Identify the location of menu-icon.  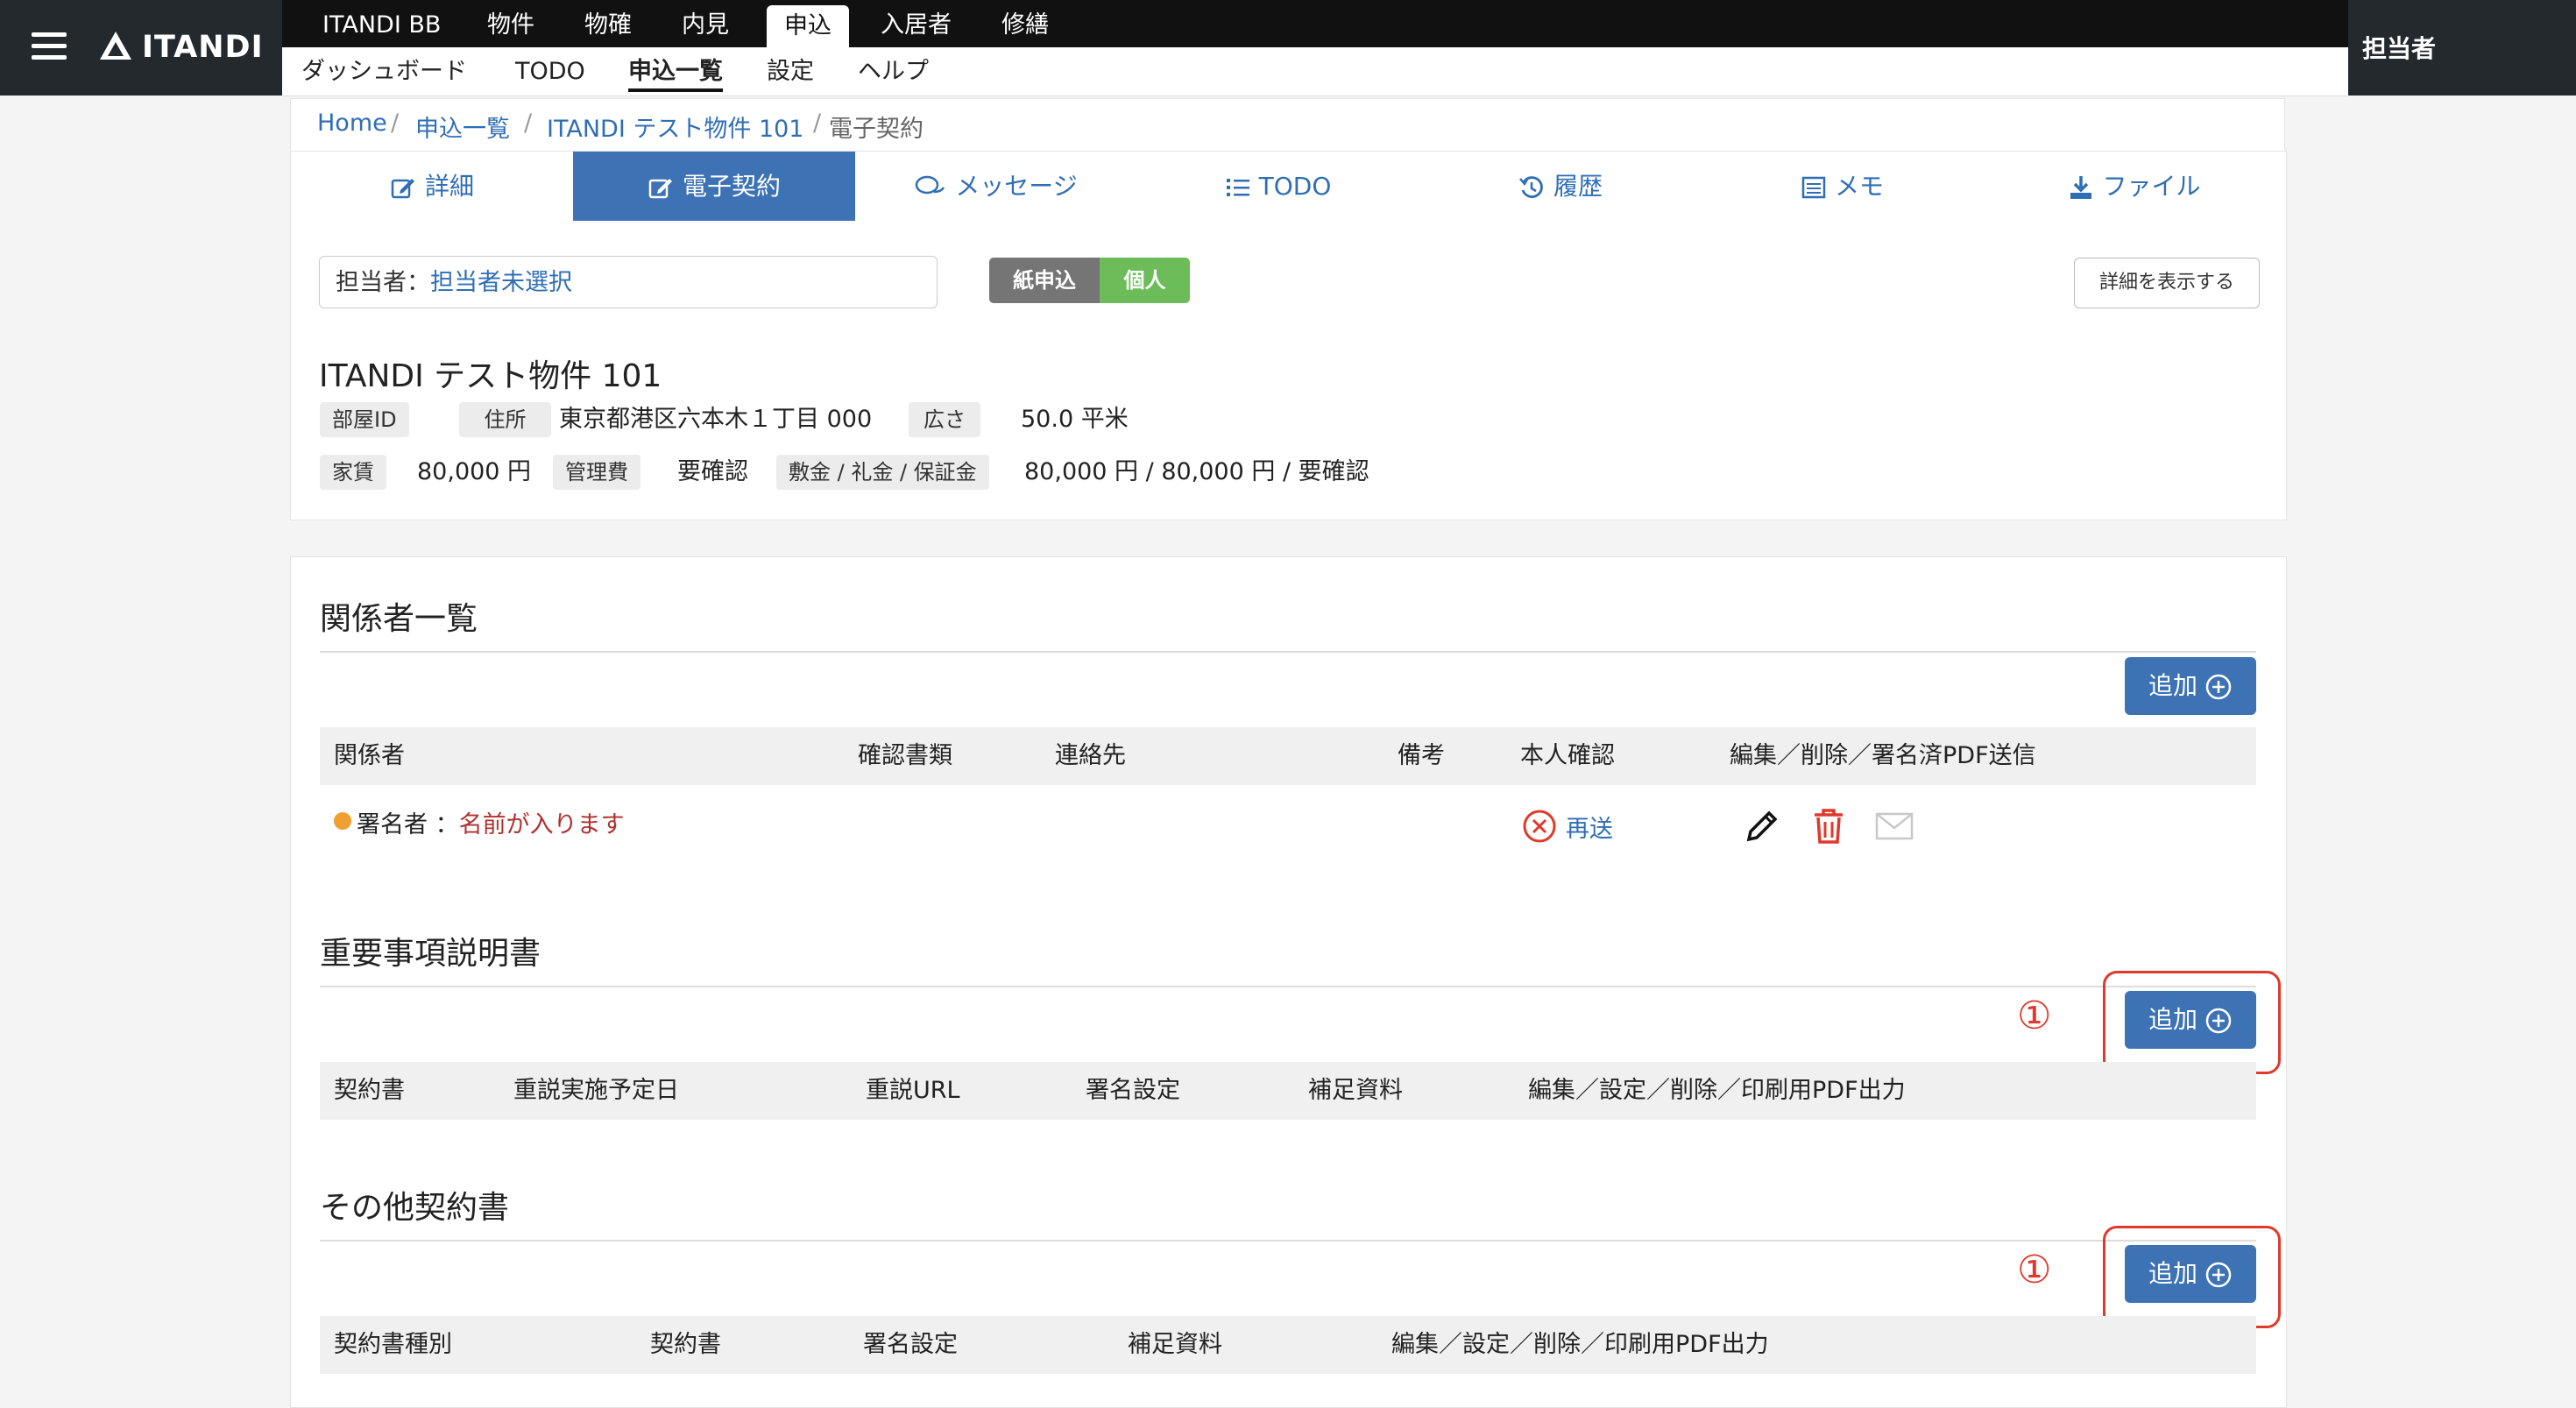
(49, 46).